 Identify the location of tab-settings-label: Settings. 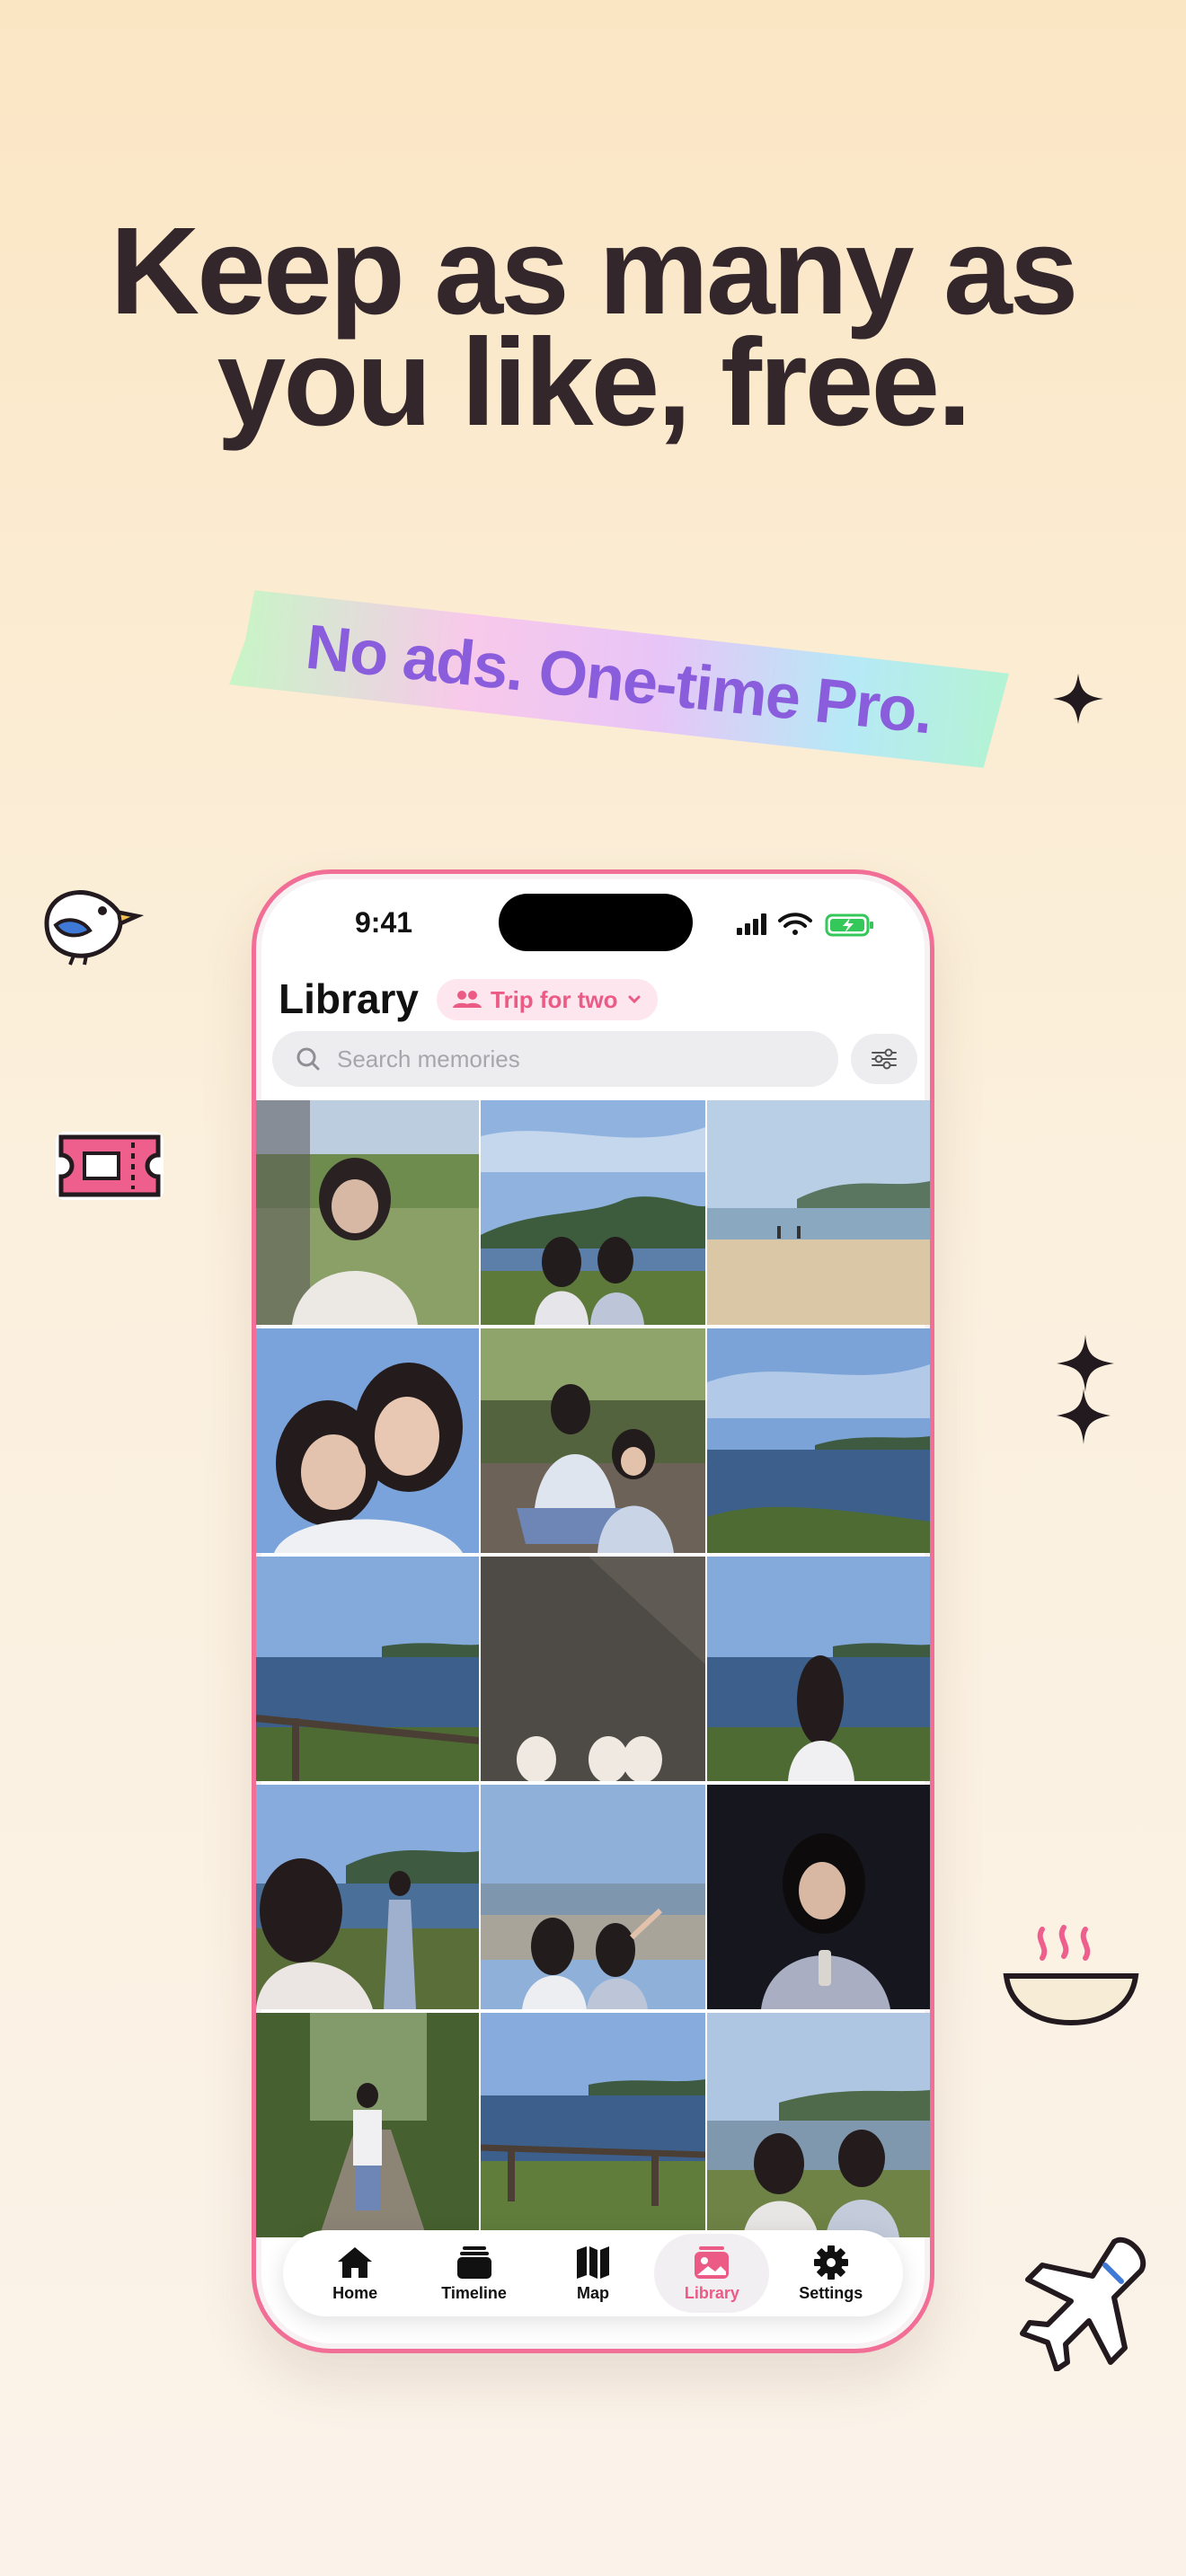
(831, 2292).